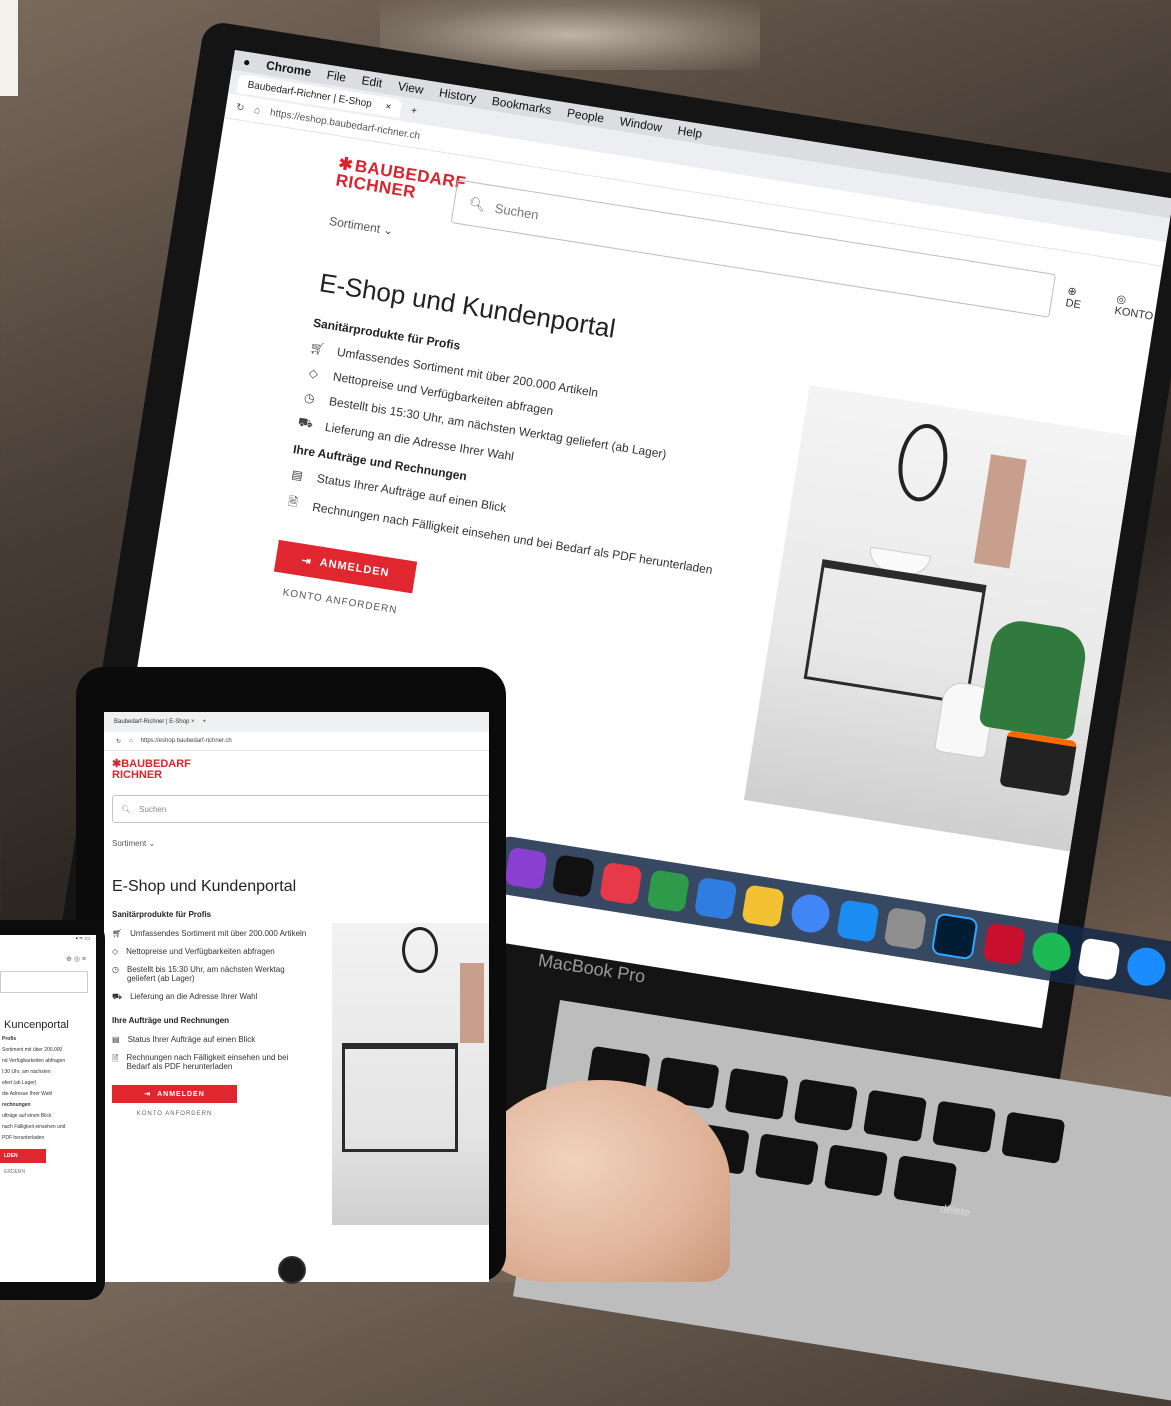 This screenshot has width=1171, height=1406. I want to click on phone-text: Profis, so click(9, 1039).